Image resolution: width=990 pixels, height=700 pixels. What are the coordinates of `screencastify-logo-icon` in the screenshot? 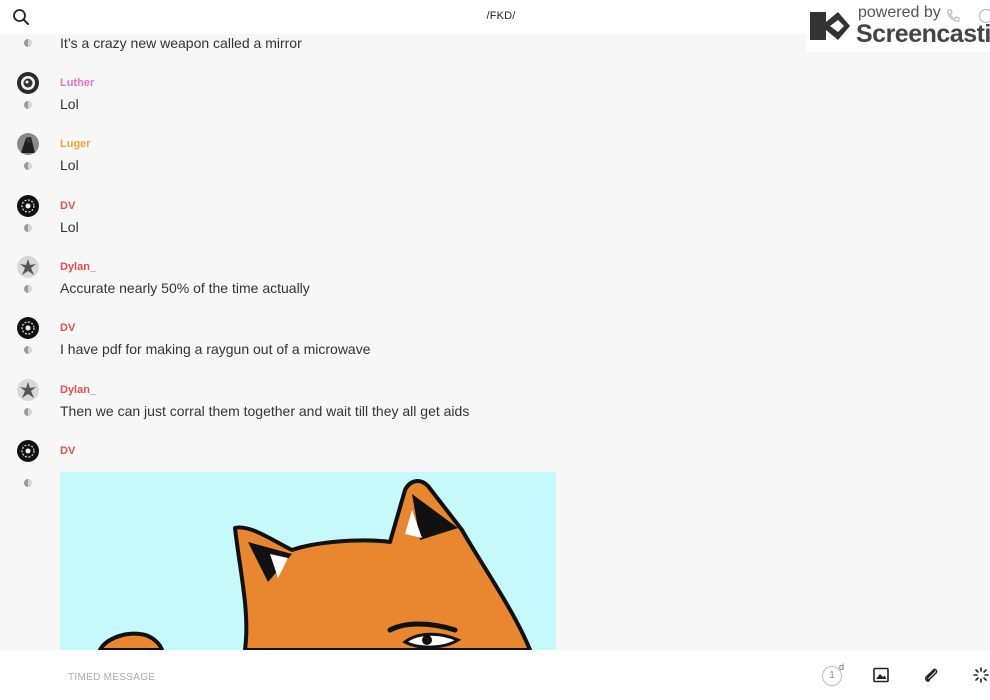 It's located at (830, 26).